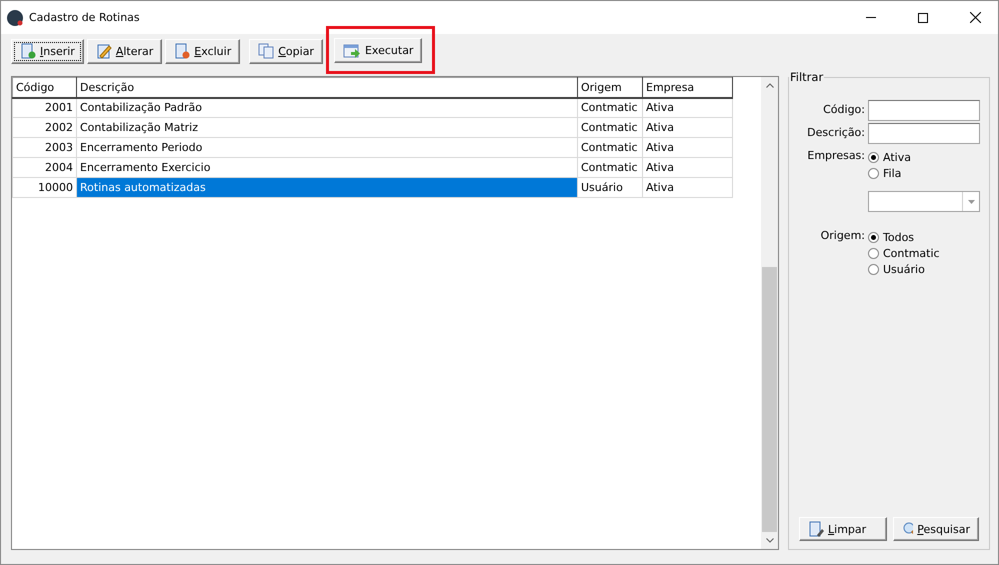 Image resolution: width=999 pixels, height=565 pixels. What do you see at coordinates (687, 88) in the screenshot?
I see `column-header: Empresa` at bounding box center [687, 88].